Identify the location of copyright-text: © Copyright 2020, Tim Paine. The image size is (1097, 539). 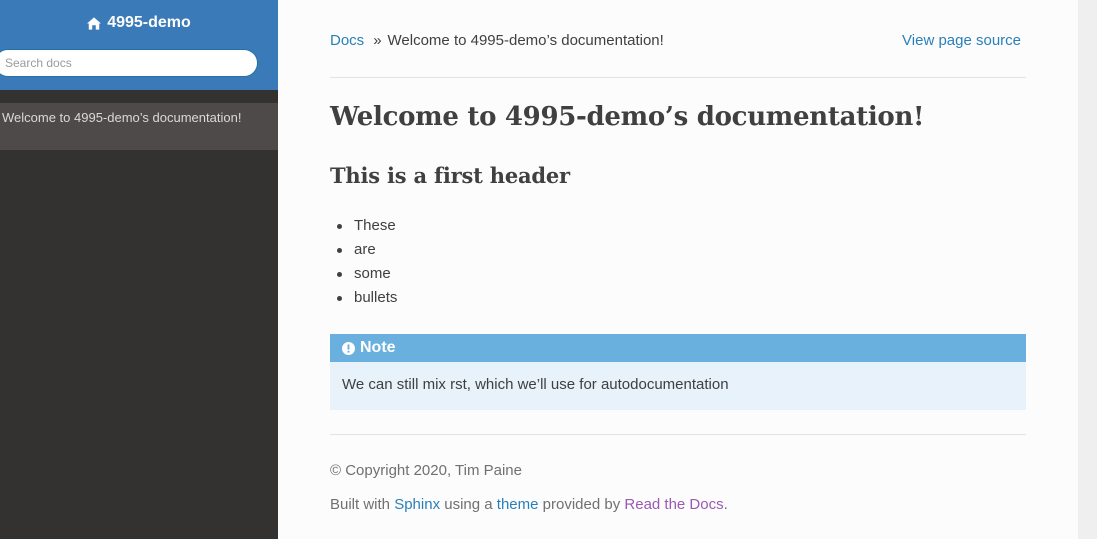
(426, 470).